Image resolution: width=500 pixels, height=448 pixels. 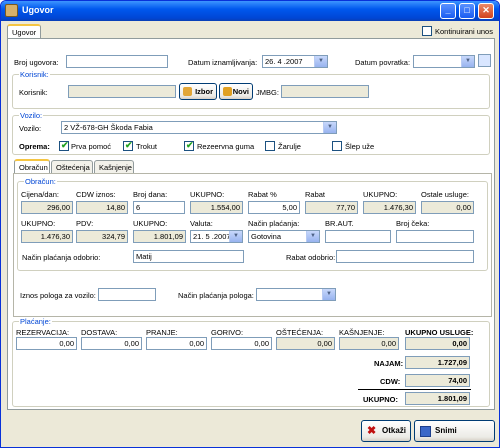 What do you see at coordinates (284, 61) in the screenshot?
I see `datum-iznamljivanja-value: 26. 4 .2007` at bounding box center [284, 61].